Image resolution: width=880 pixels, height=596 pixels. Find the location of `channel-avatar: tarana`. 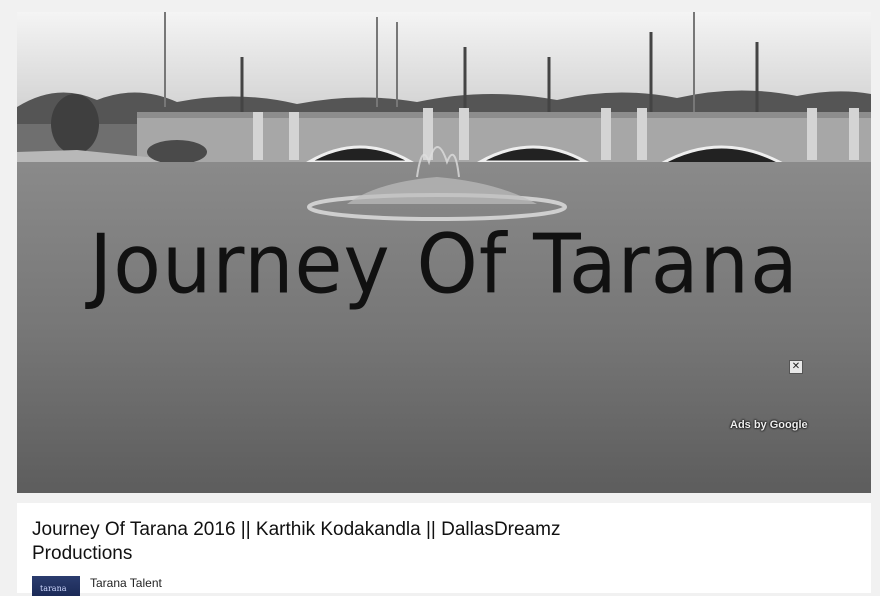

channel-avatar: tarana is located at coordinates (56, 586).